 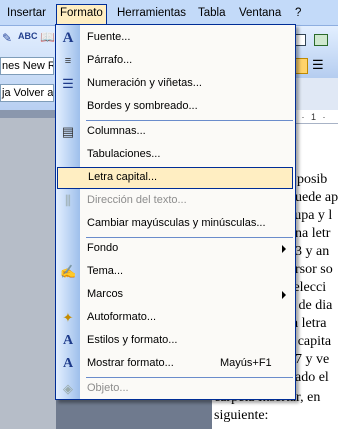 I want to click on bullets-icon: ☰, so click(x=68, y=83).